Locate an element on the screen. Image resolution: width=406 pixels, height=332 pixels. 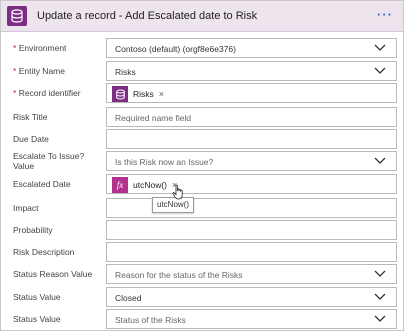
field-row-entity-name: * Entity Name Risks is located at coordinates (202, 72).